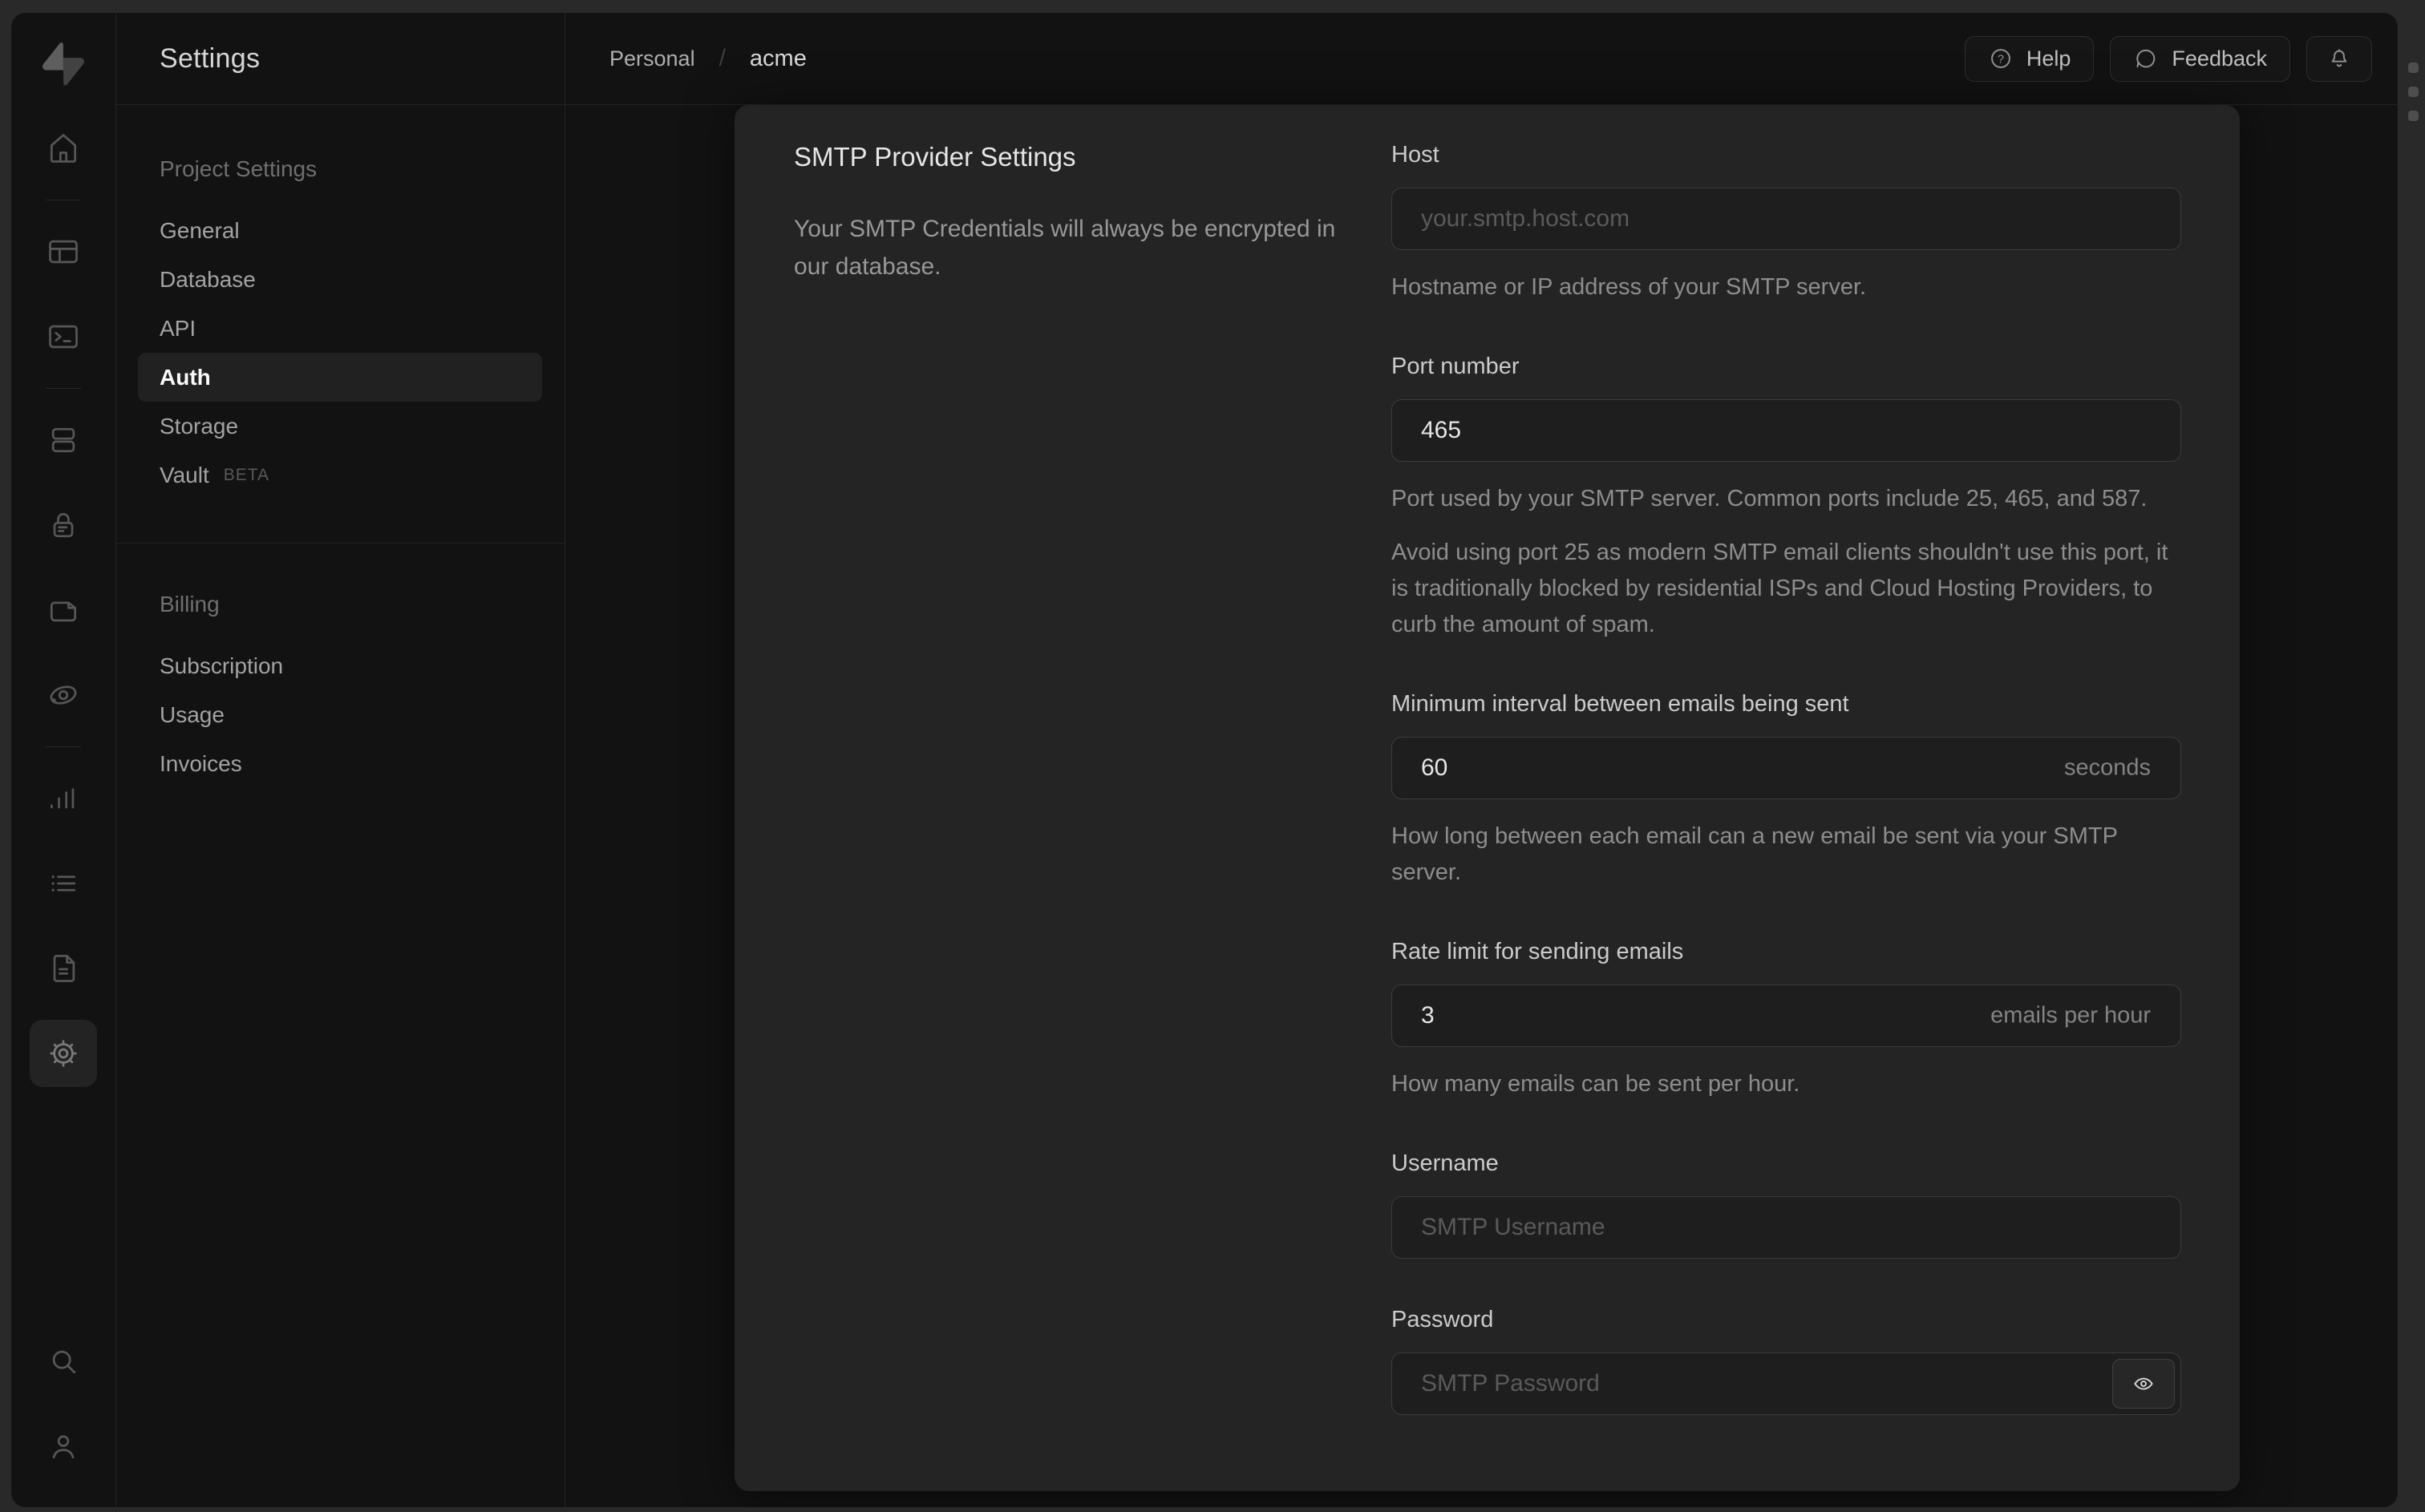 The width and height of the screenshot is (2425, 1512). I want to click on rate-limit-label: Rate limit for sending emails, so click(1537, 951).